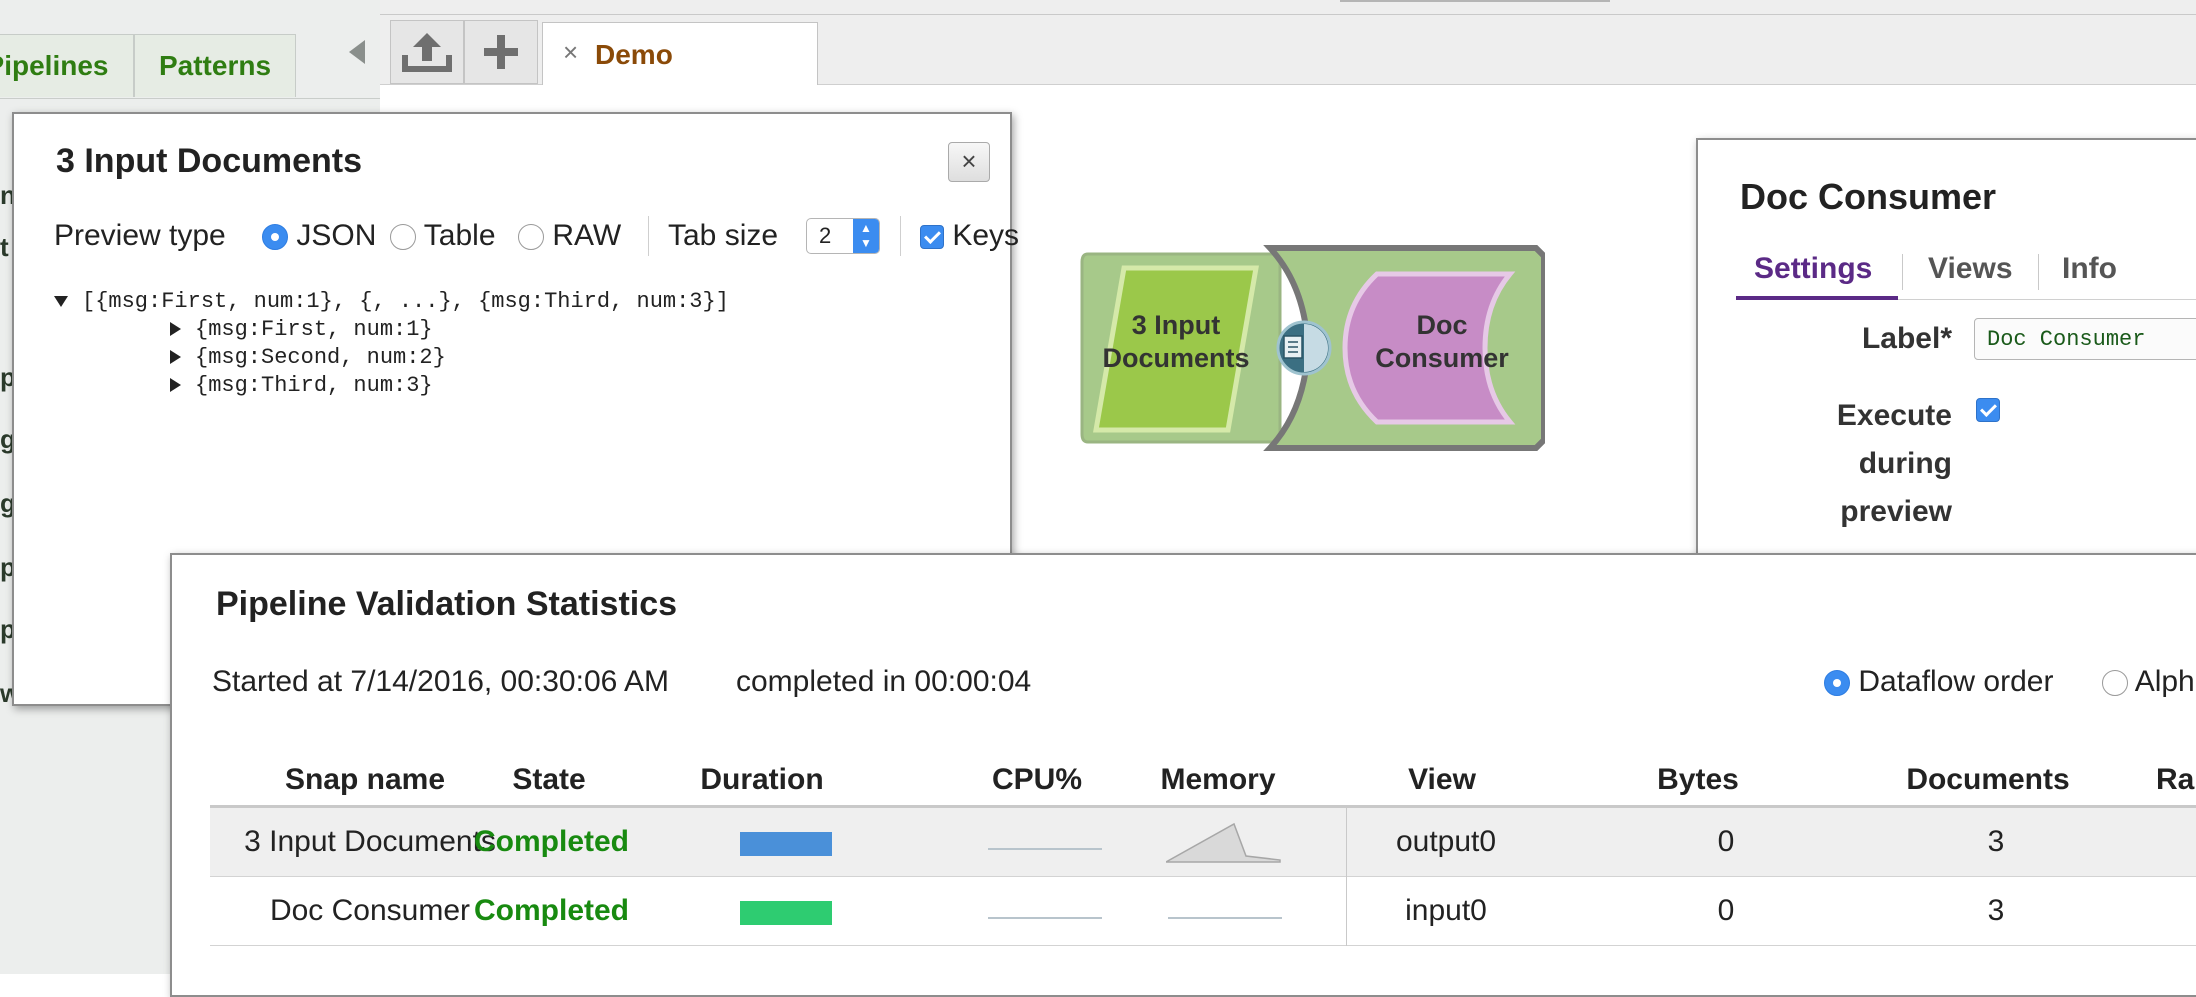 The width and height of the screenshot is (2196, 997). What do you see at coordinates (2115, 683) in the screenshot?
I see `radio-alphabetical-order` at bounding box center [2115, 683].